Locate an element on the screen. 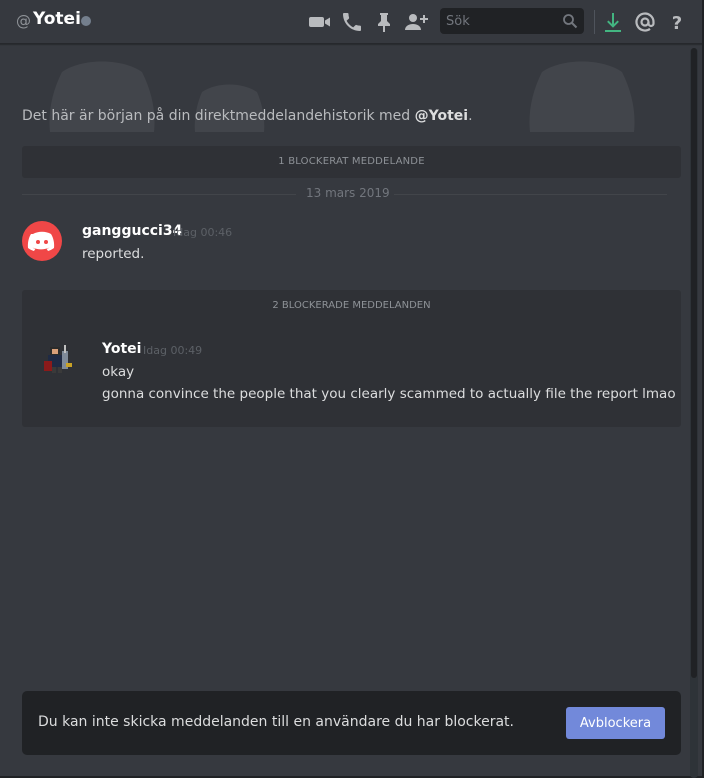 This screenshot has width=704, height=778. blocked-group-header: 2 BLOCKERADE MEDDELANDEN is located at coordinates (351, 306).